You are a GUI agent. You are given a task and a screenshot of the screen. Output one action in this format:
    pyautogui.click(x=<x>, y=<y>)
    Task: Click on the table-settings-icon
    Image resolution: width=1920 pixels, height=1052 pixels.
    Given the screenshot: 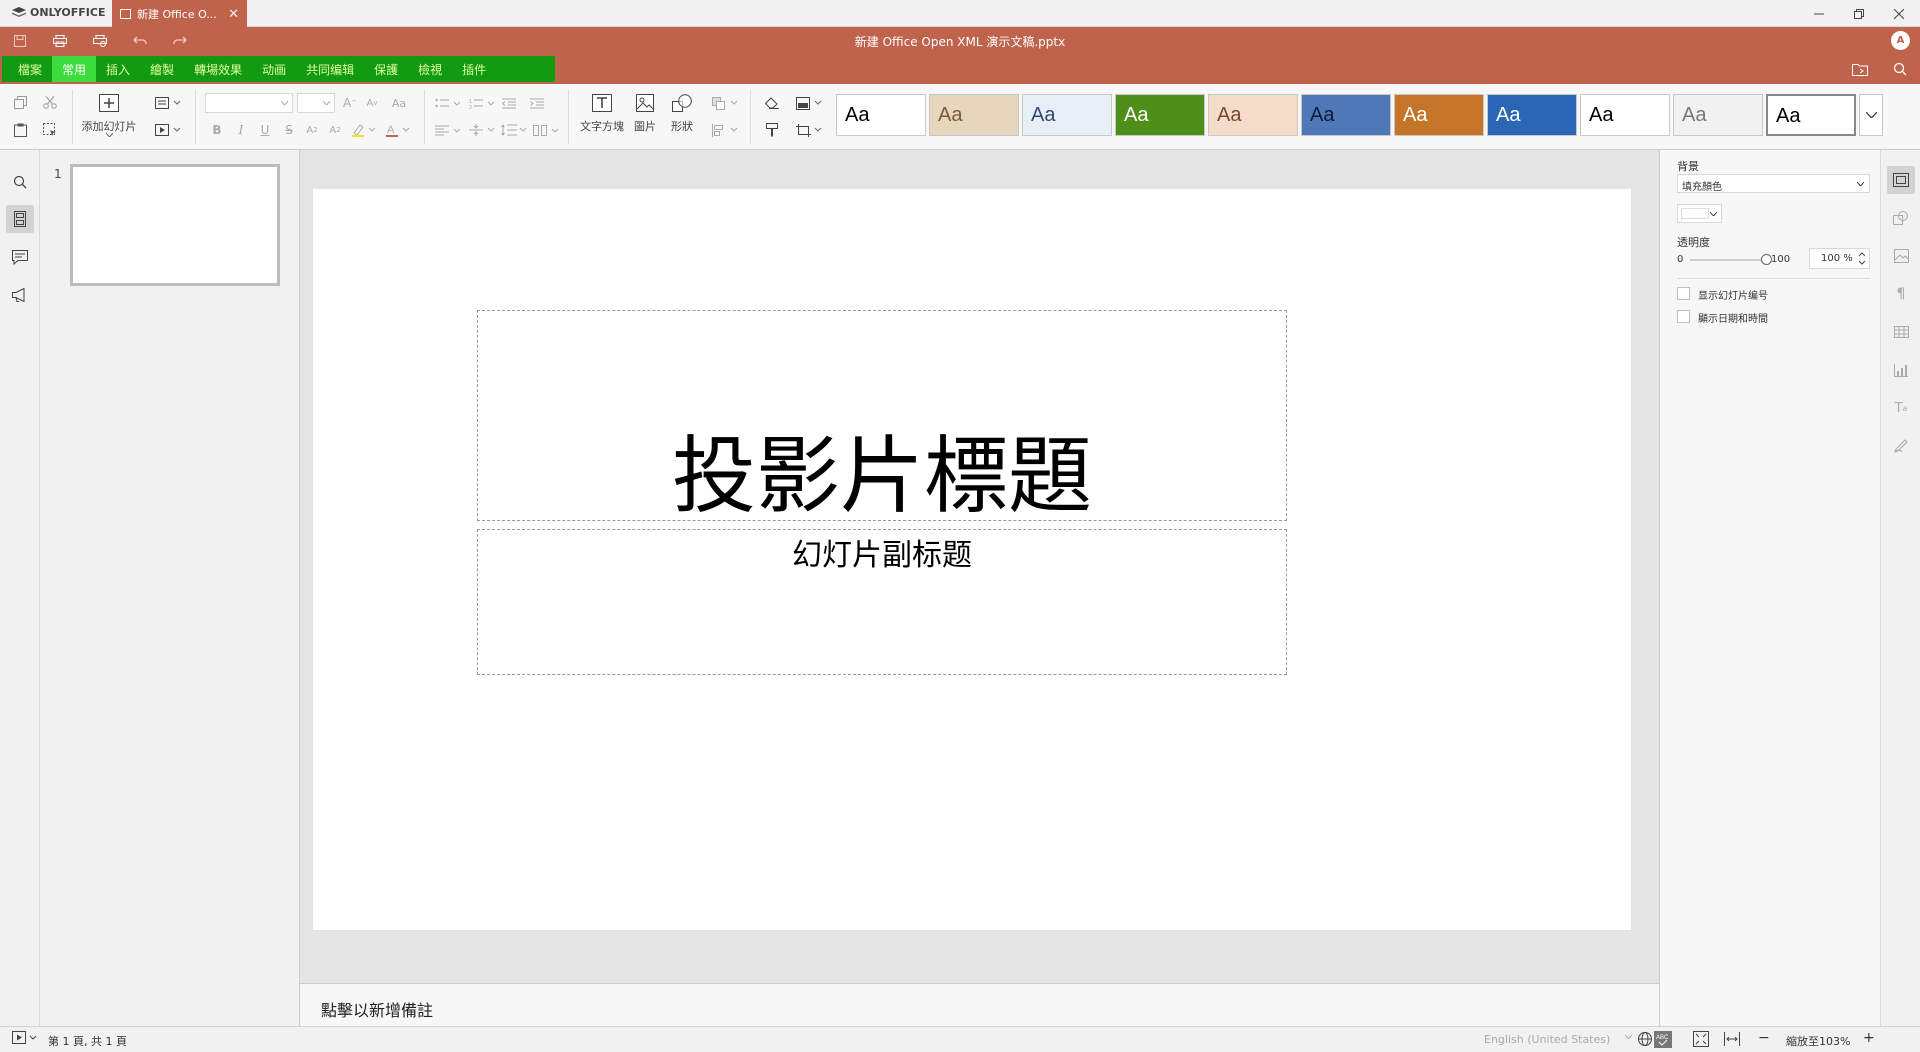 What is the action you would take?
    pyautogui.click(x=1901, y=332)
    